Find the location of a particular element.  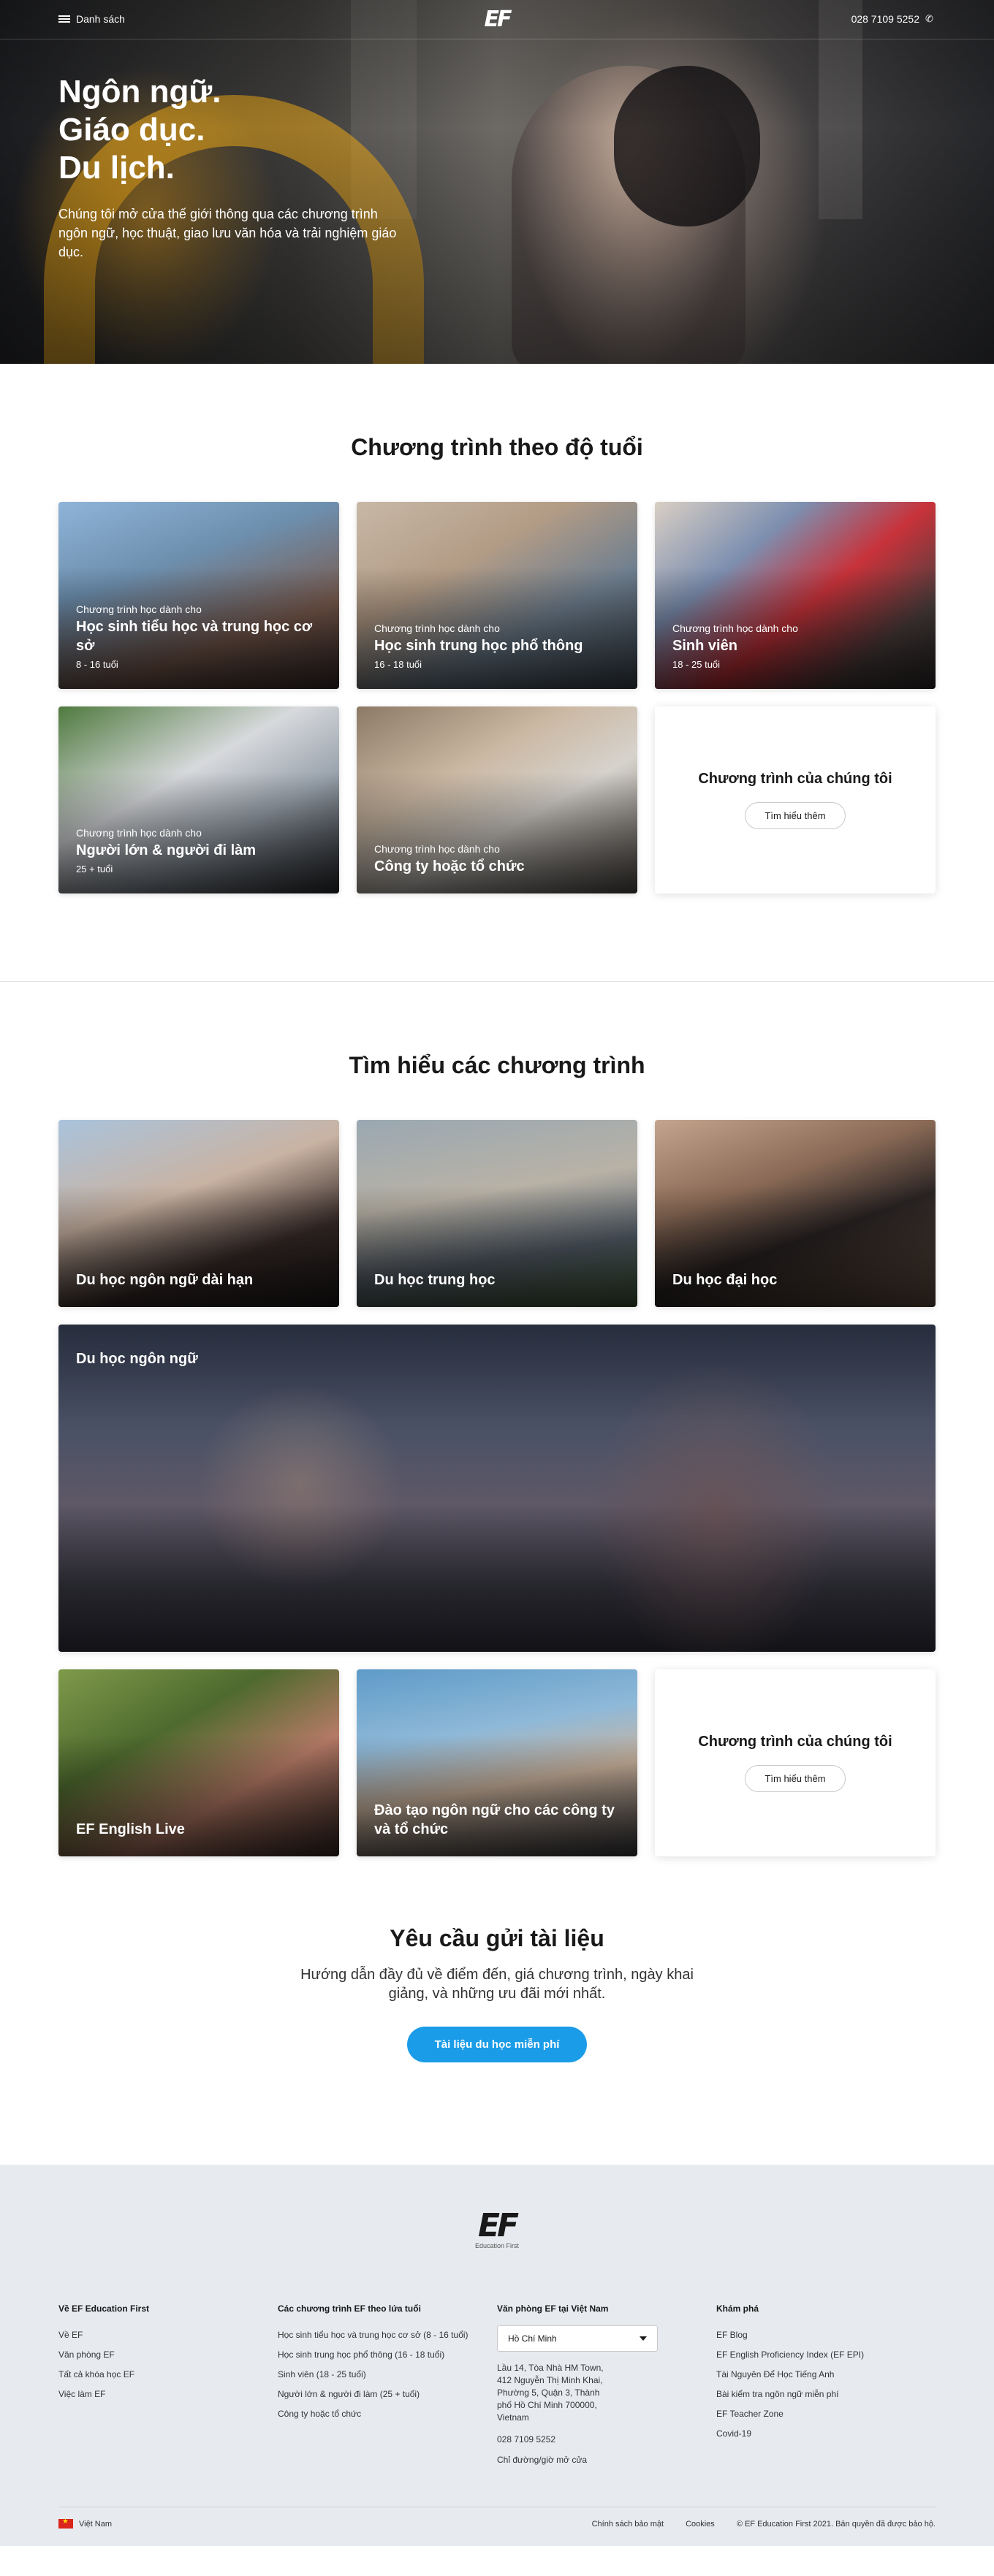

footer-link: Công ty hoặc tổ chức is located at coordinates (387, 2414).